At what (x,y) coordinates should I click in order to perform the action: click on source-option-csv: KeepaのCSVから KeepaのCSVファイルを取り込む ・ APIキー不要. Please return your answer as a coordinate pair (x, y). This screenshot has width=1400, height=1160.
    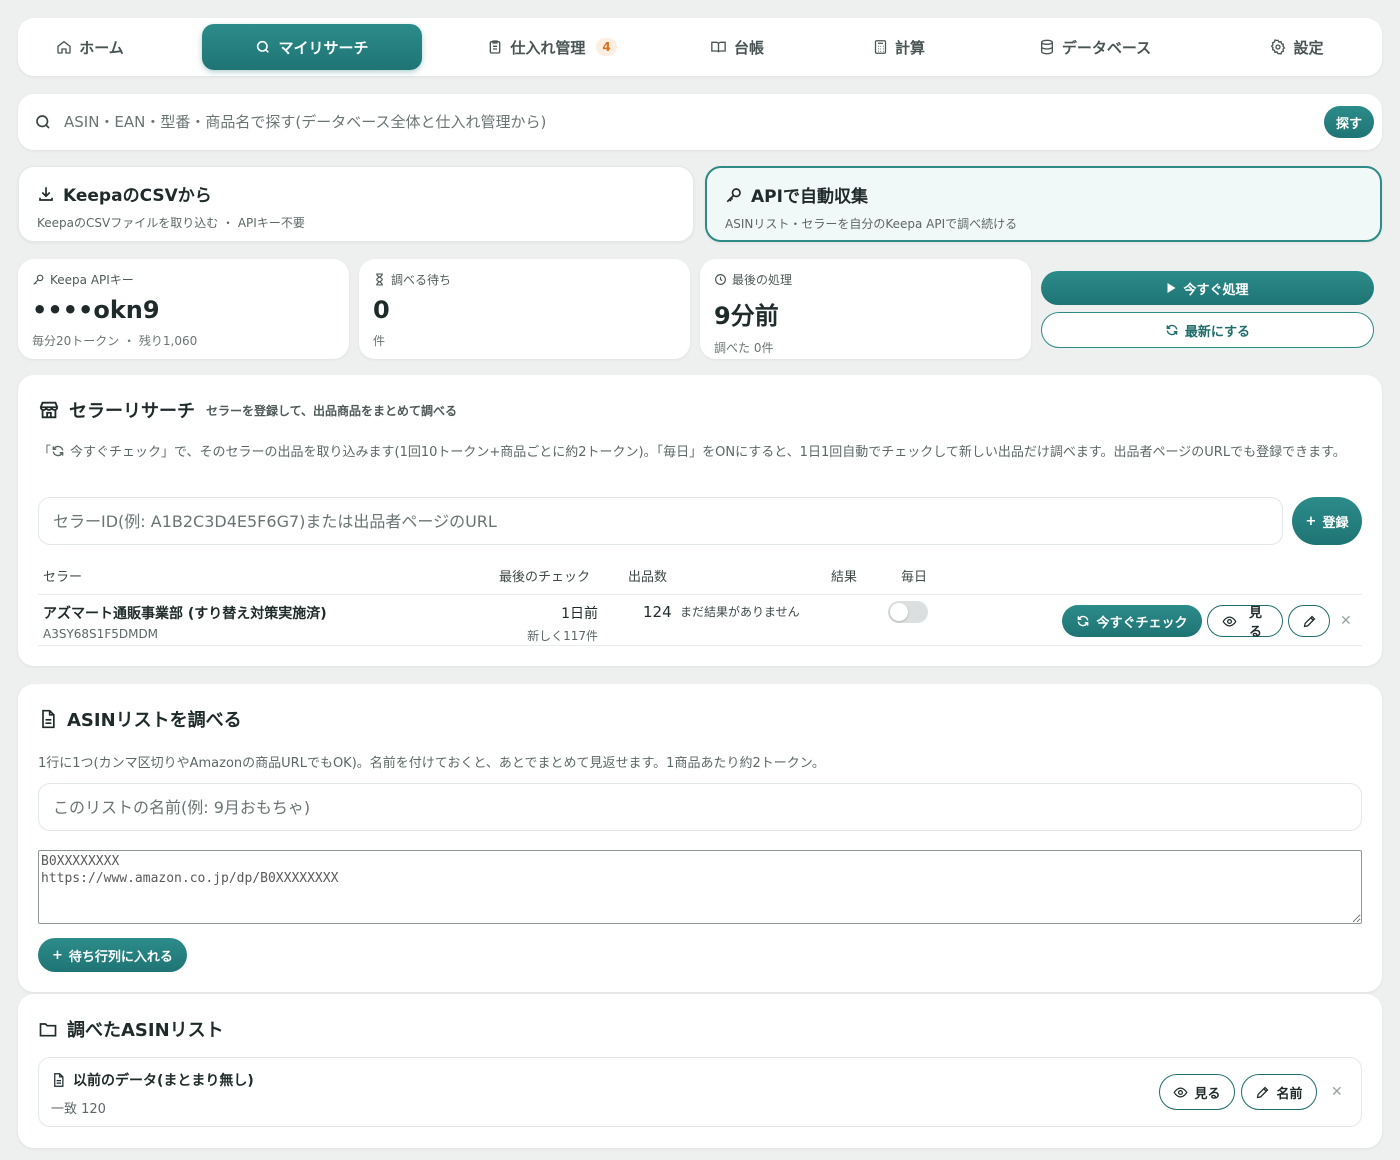
    Looking at the image, I should click on (356, 204).